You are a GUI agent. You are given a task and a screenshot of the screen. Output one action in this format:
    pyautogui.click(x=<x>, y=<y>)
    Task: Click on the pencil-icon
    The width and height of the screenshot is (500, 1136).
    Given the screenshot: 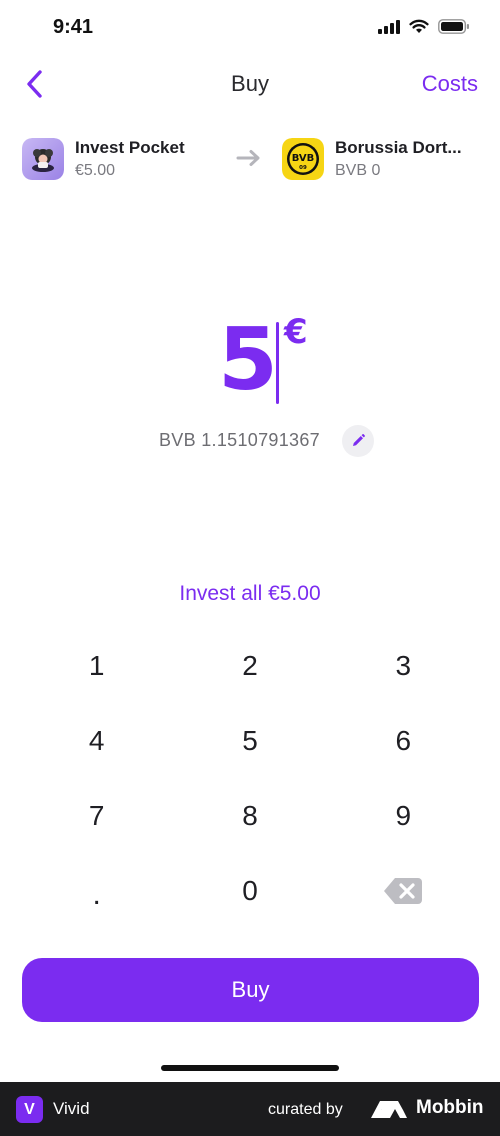 What is the action you would take?
    pyautogui.click(x=359, y=440)
    